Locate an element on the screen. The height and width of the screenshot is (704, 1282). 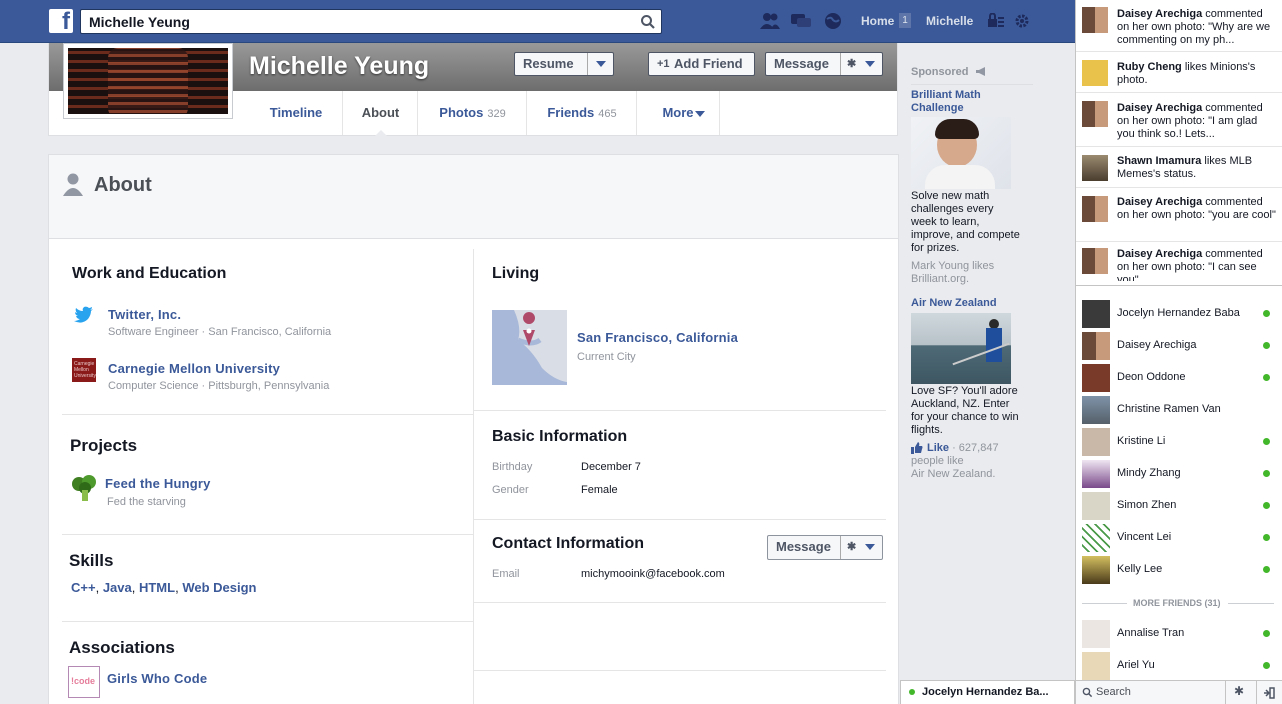
chat-friend: Vincent Lei is located at coordinates (1179, 538).